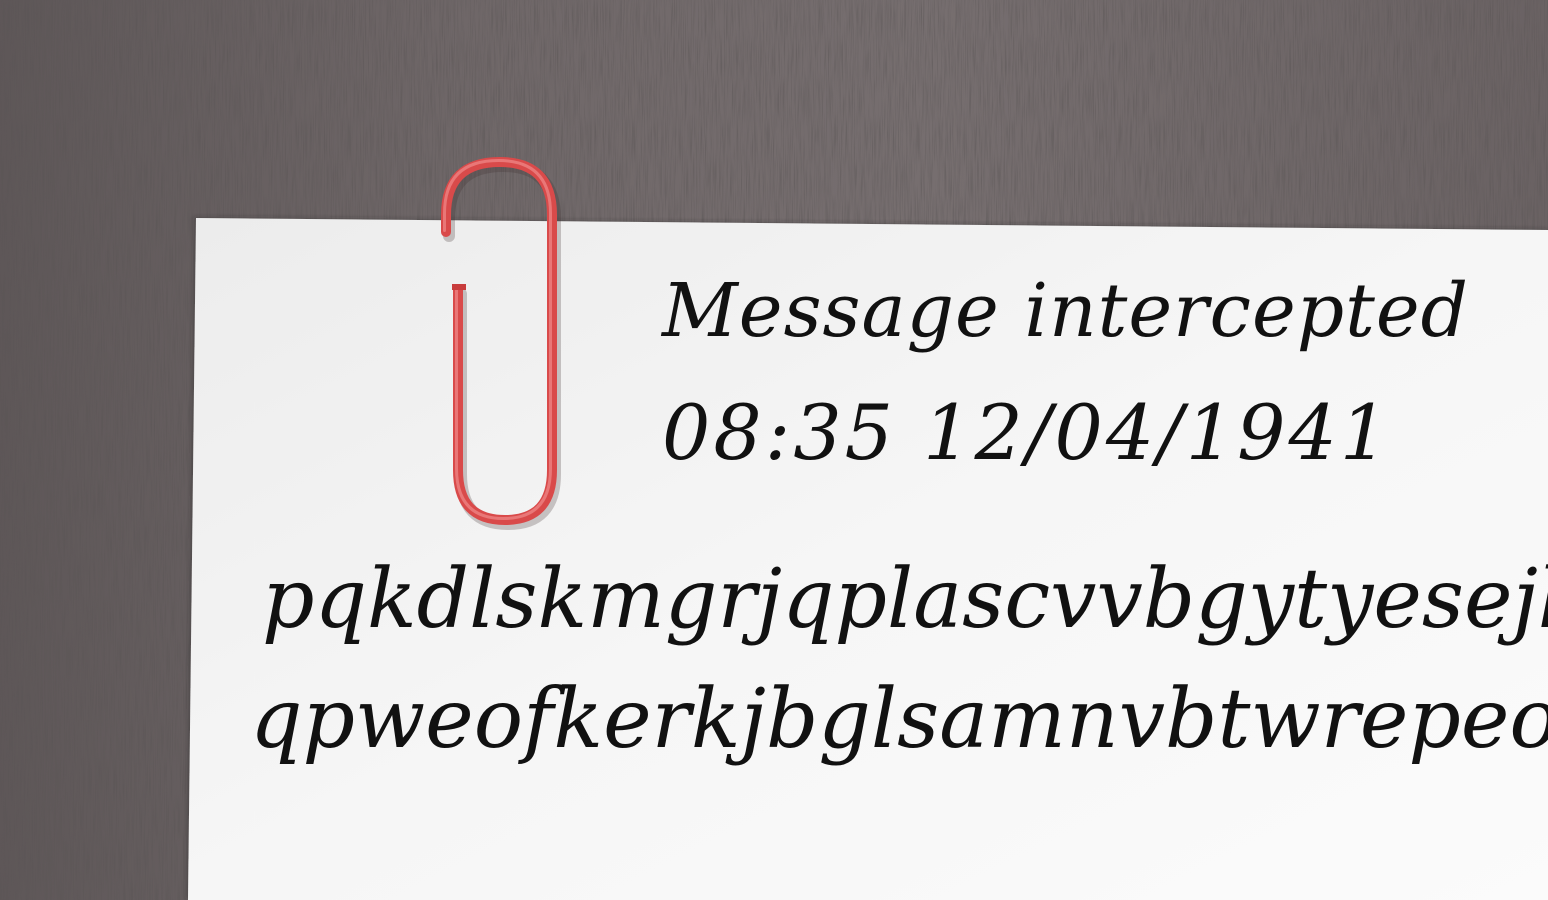 The width and height of the screenshot is (1548, 900). I want to click on cipher-text-line-2: qpweofkerkjbglsamnvbtwrepeoth, so click(899, 719).